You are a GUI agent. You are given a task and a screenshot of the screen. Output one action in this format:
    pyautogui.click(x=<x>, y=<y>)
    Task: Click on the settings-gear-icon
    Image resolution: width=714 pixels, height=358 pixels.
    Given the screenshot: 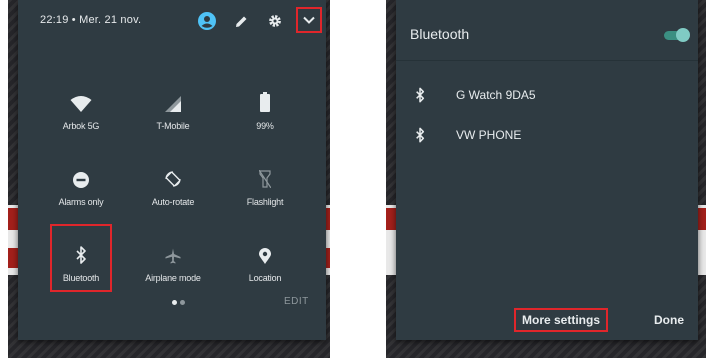 What is the action you would take?
    pyautogui.click(x=275, y=21)
    